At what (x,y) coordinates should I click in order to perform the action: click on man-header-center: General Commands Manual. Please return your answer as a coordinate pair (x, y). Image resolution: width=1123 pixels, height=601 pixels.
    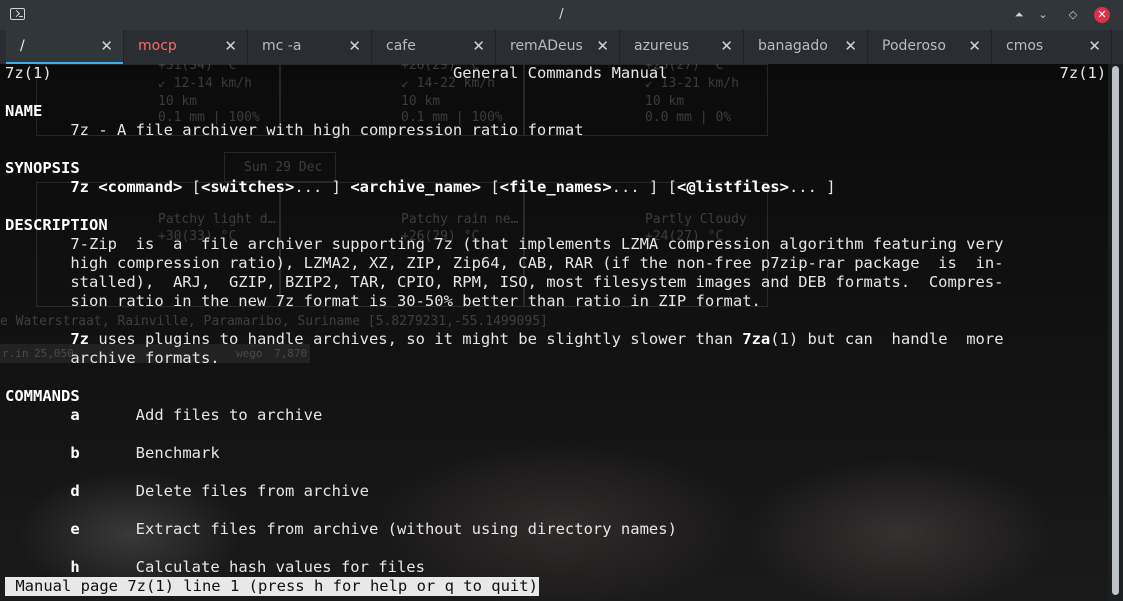
    Looking at the image, I should click on (560, 73).